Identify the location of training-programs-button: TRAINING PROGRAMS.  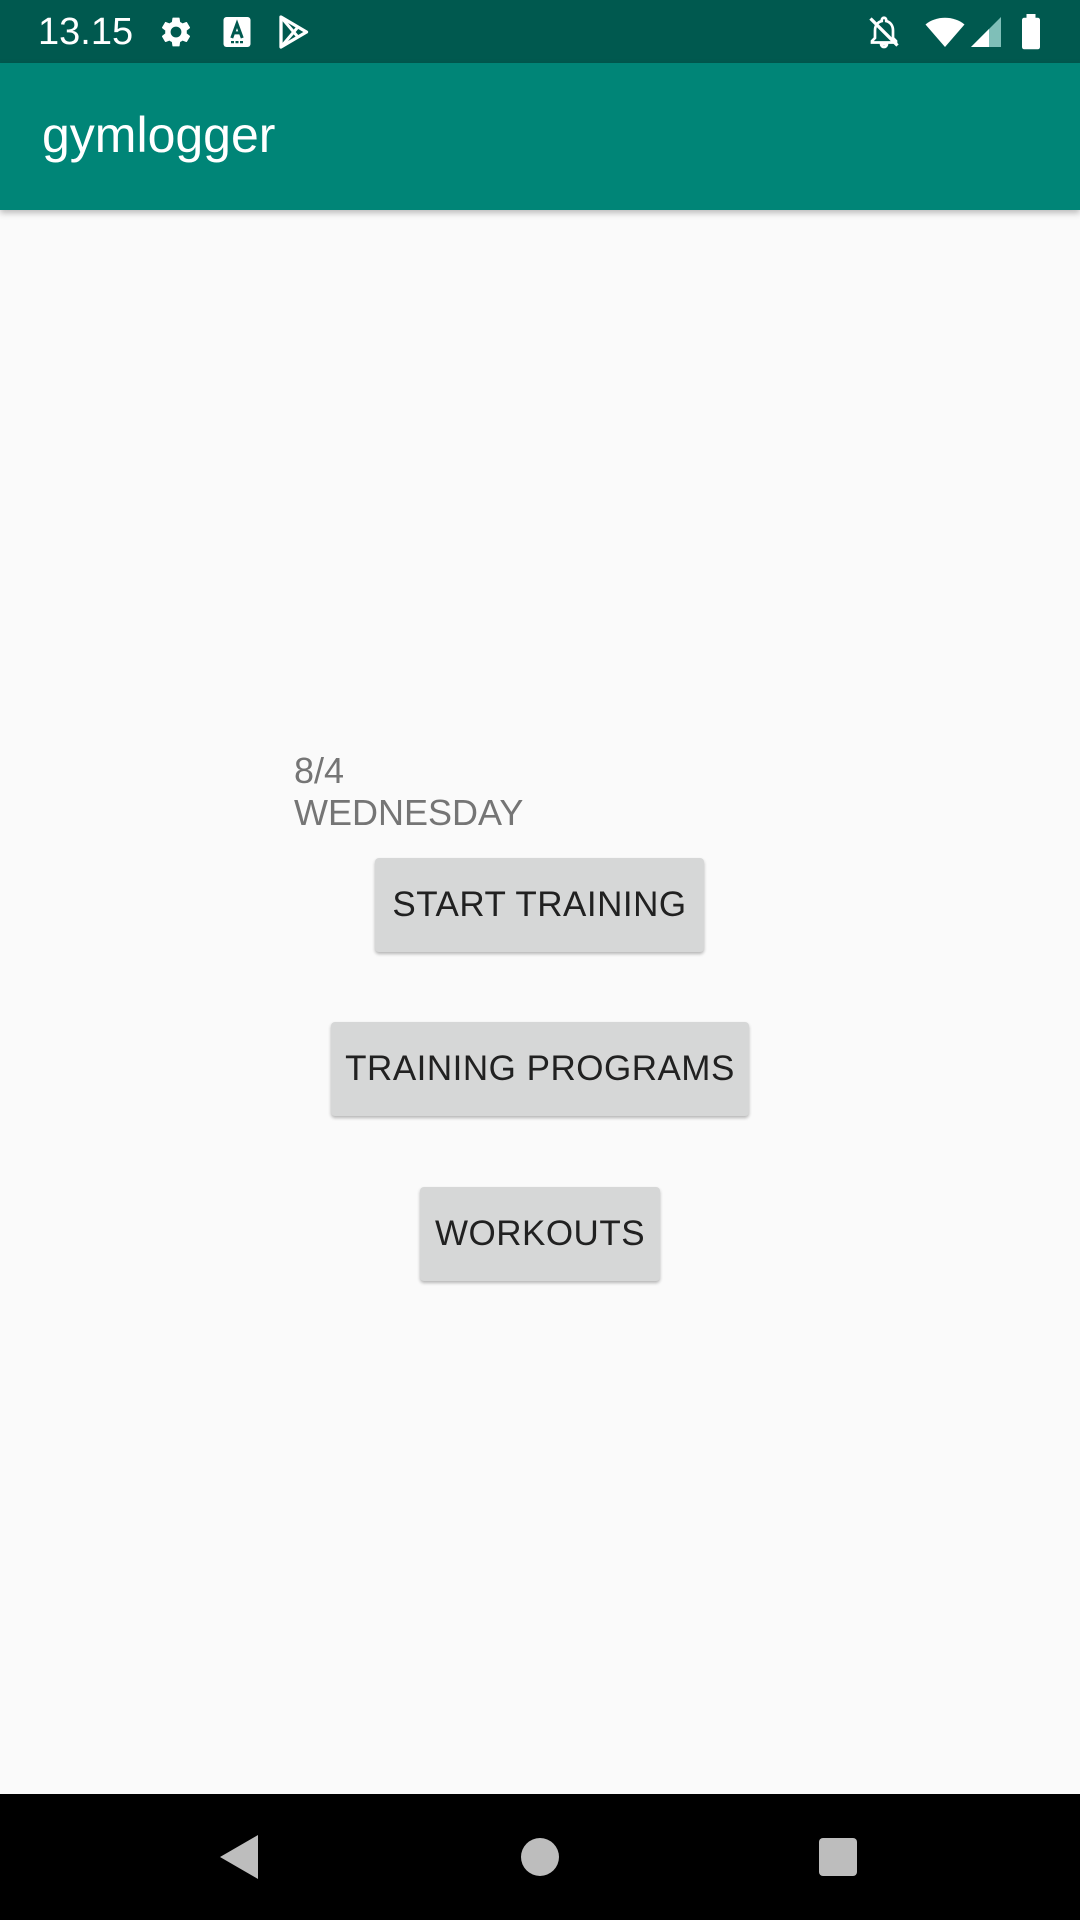
(540, 1069).